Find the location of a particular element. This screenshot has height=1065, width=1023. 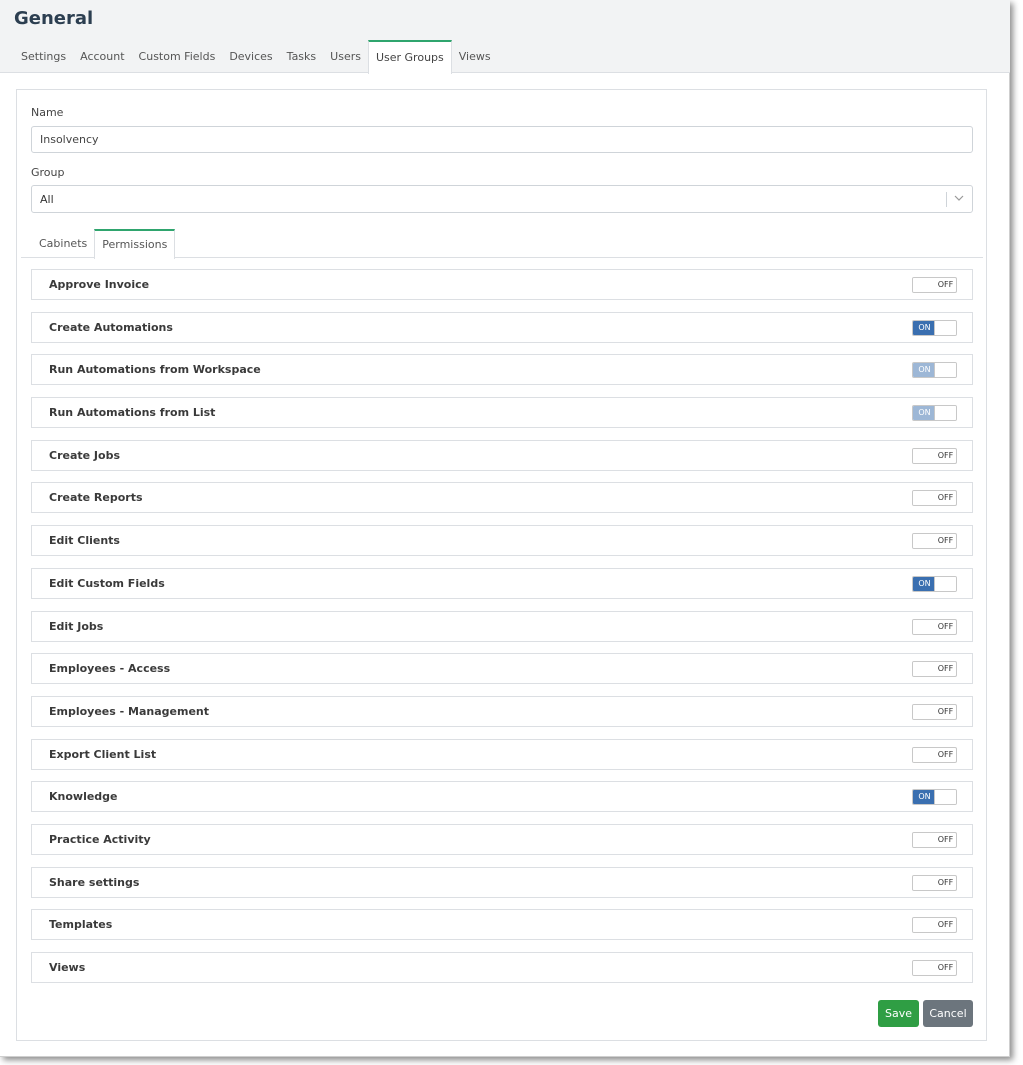

tab-views: Views is located at coordinates (475, 56).